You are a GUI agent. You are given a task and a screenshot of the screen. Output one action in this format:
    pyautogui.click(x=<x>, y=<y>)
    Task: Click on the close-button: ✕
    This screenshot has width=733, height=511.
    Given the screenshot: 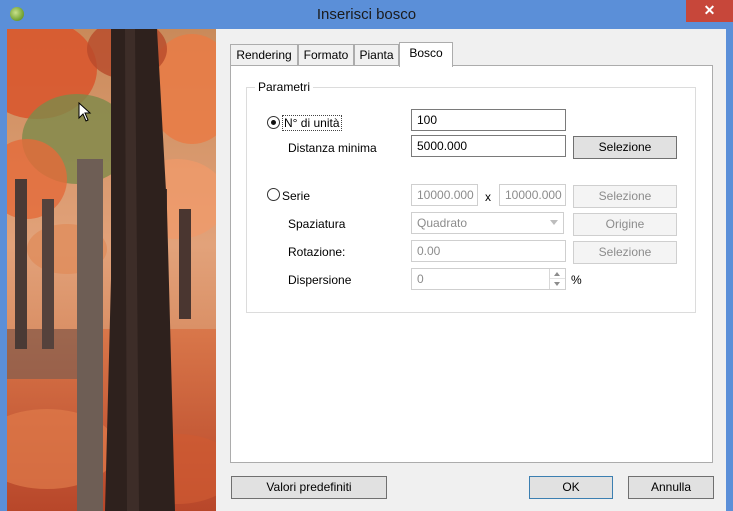 What is the action you would take?
    pyautogui.click(x=709, y=11)
    